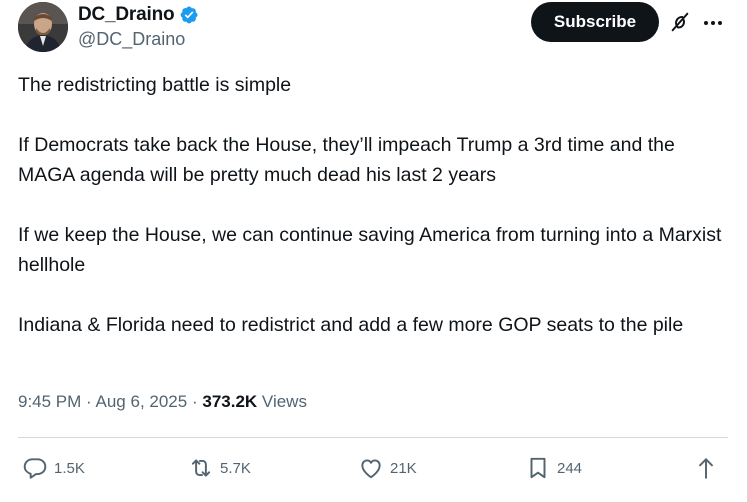 The height and width of the screenshot is (502, 748). What do you see at coordinates (387, 468) in the screenshot?
I see `like-button: 21K` at bounding box center [387, 468].